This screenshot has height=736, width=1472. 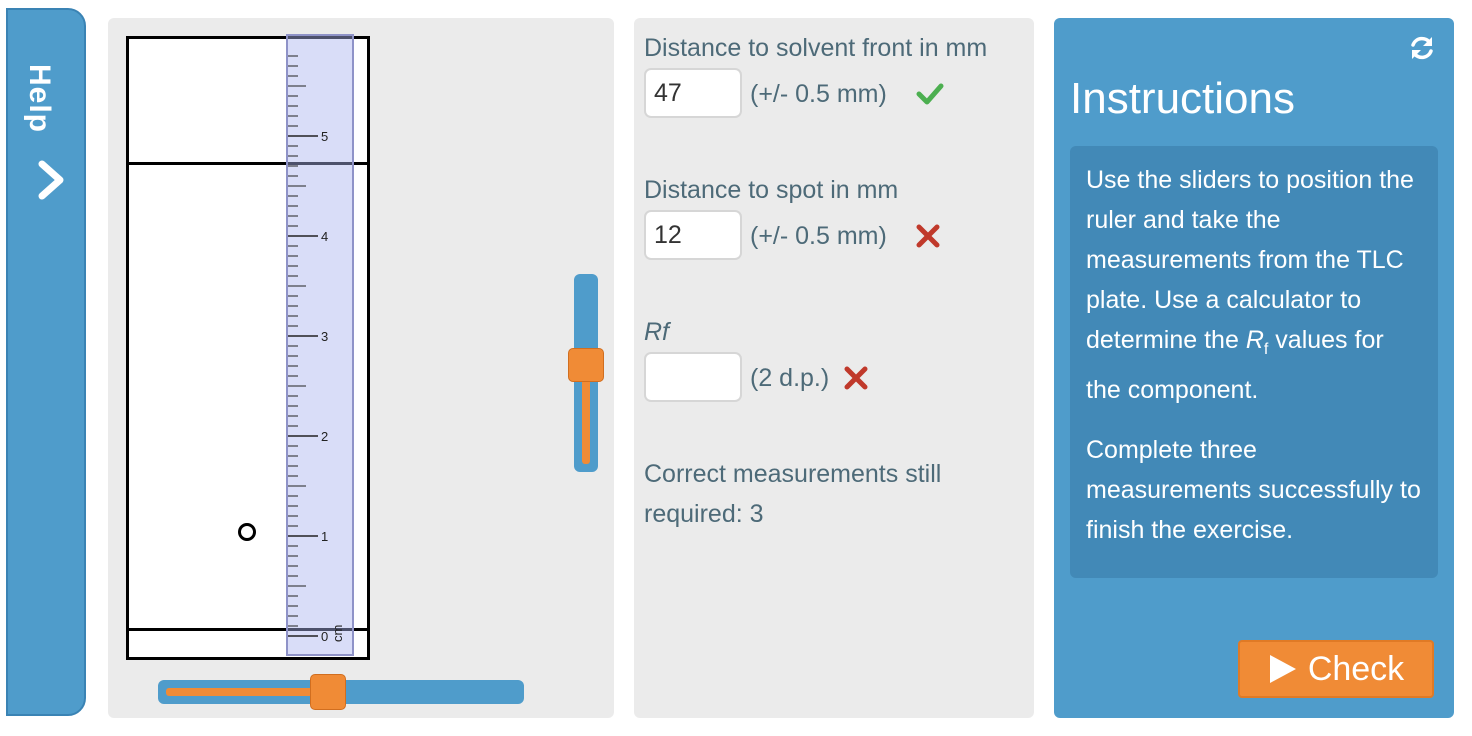 I want to click on ruler-tick-label: 2, so click(x=324, y=436).